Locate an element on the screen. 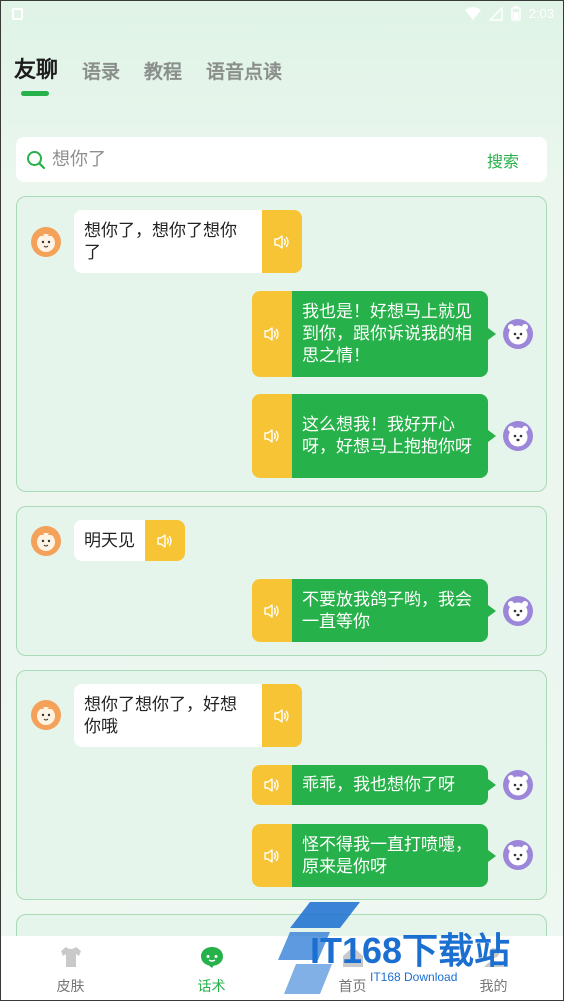  chat-bubble-icon is located at coordinates (211, 957).